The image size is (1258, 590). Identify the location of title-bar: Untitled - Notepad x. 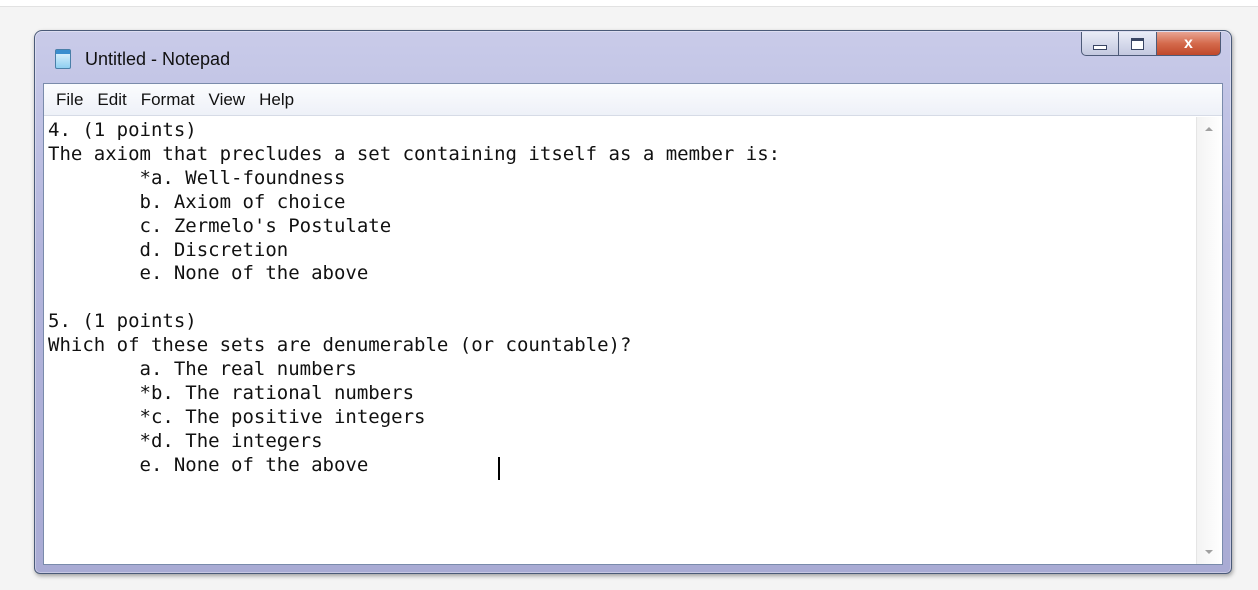
(633, 57).